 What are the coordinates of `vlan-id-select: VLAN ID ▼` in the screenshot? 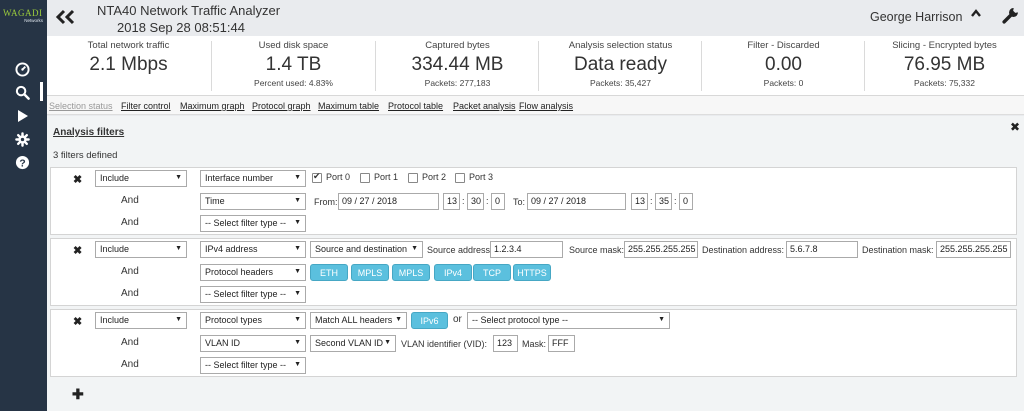 It's located at (253, 343).